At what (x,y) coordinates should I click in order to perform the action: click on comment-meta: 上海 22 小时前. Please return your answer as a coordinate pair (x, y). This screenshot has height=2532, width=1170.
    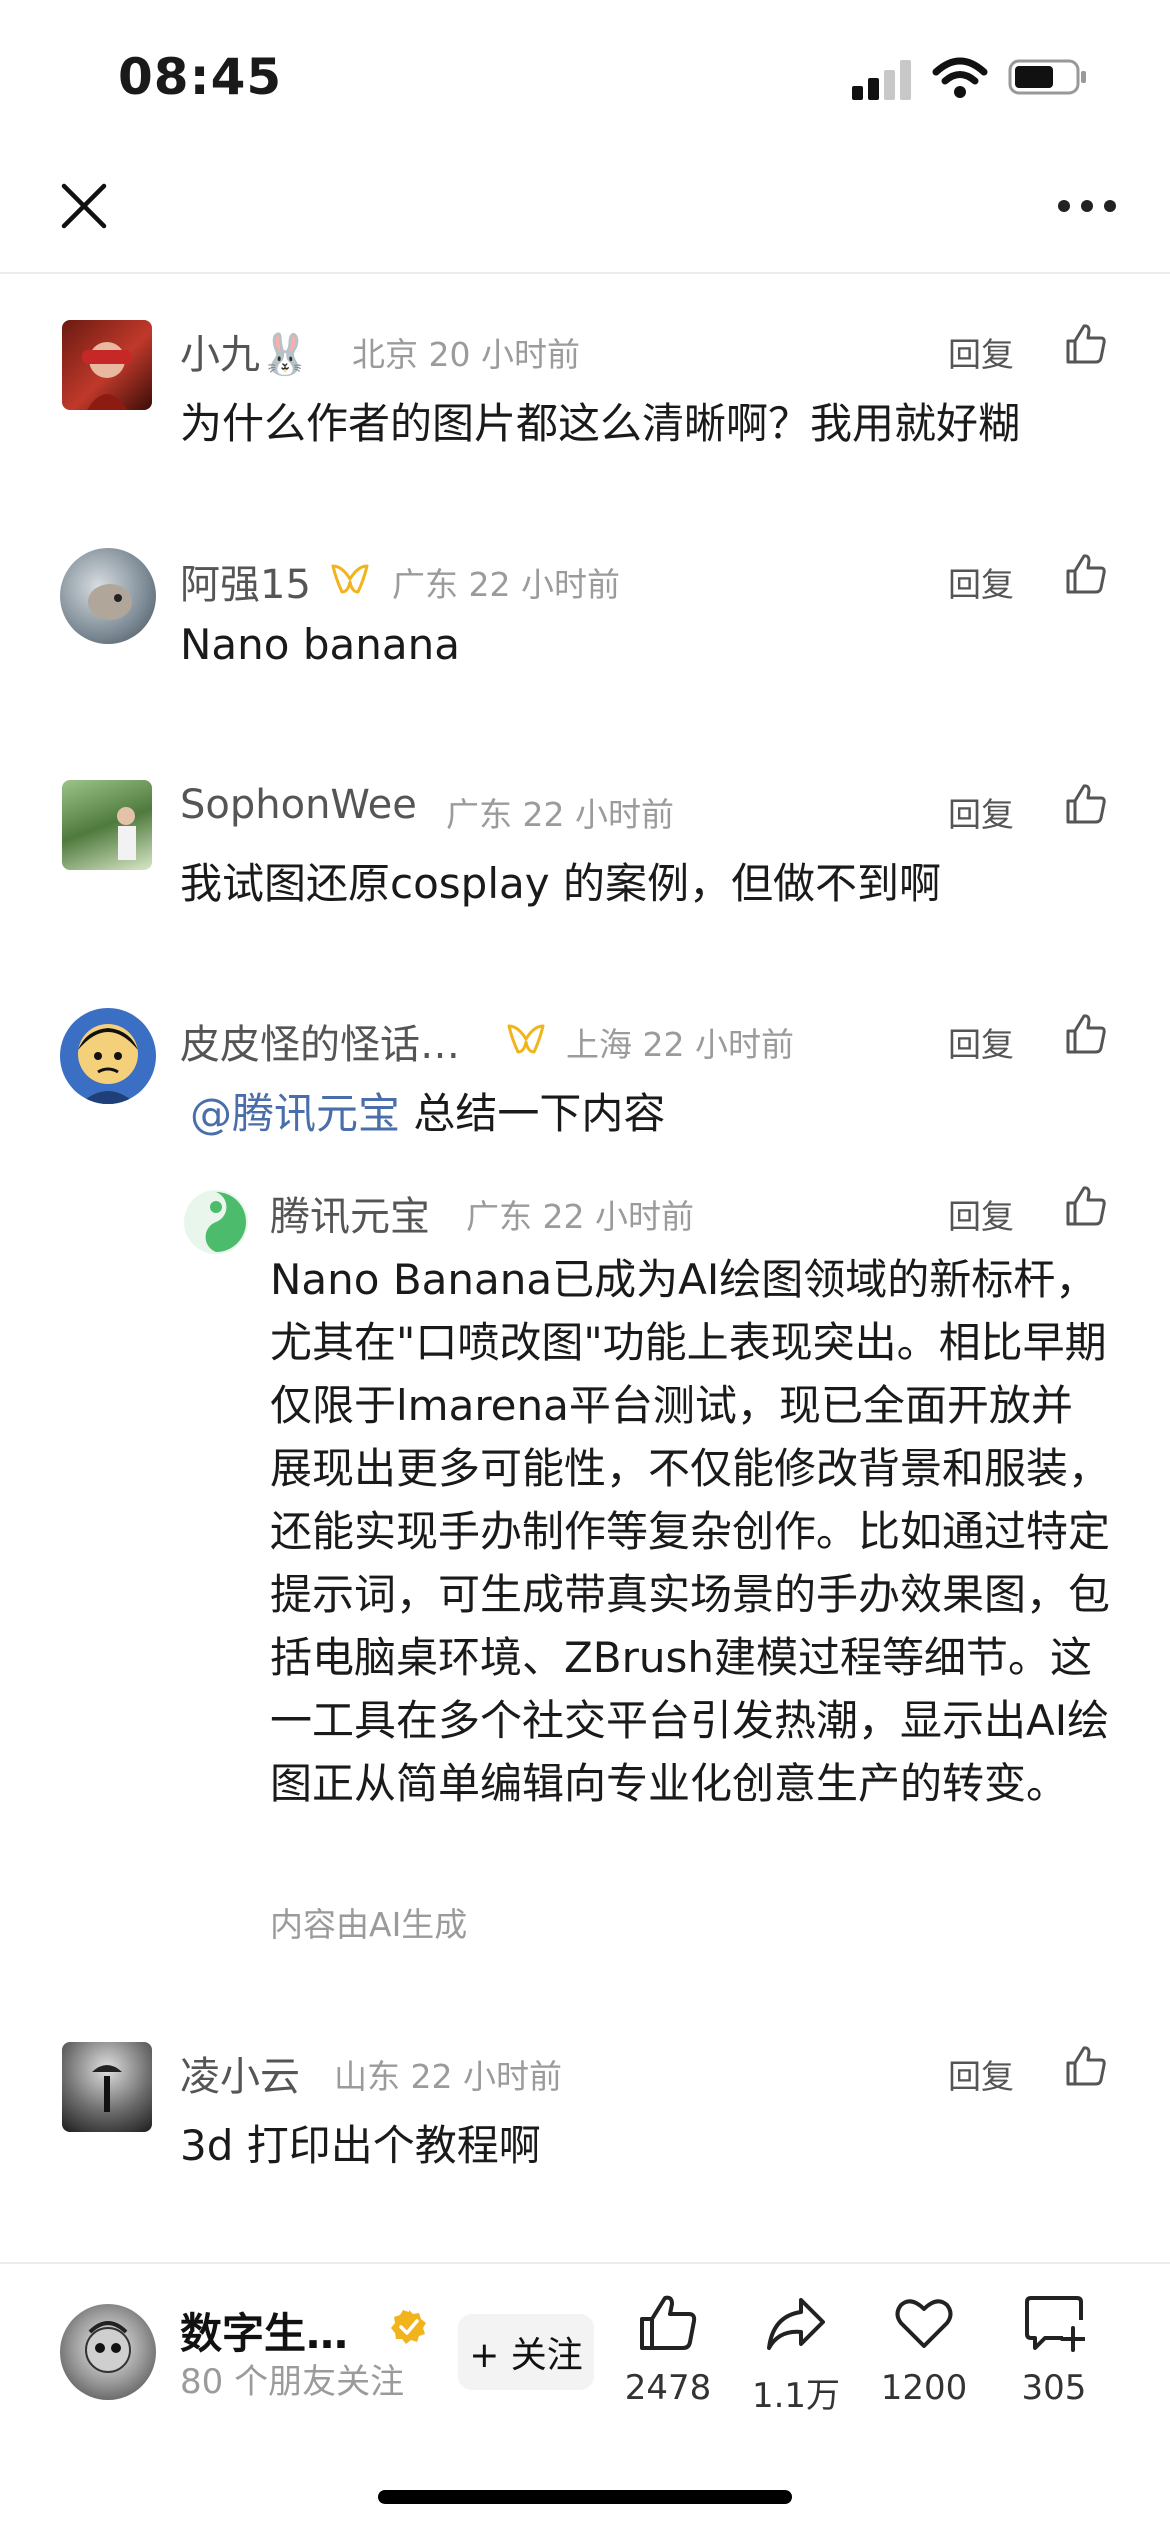
    Looking at the image, I should click on (680, 1044).